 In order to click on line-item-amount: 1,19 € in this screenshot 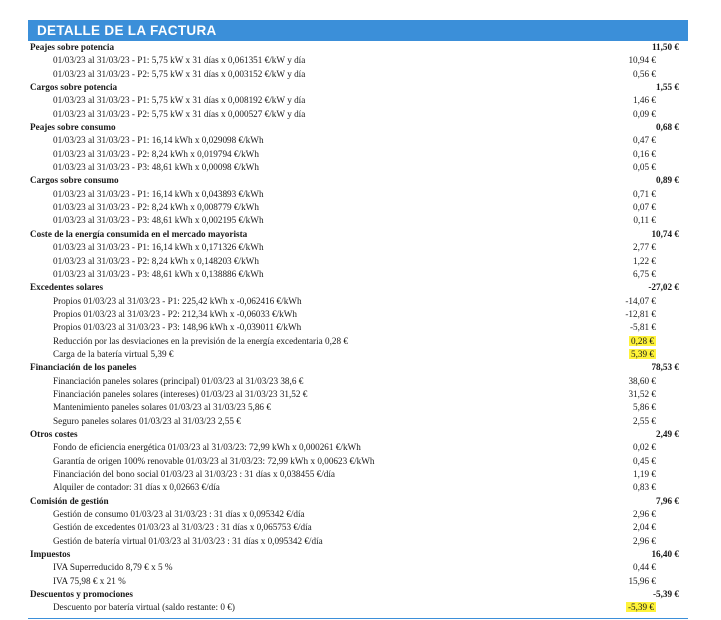, I will do `click(644, 474)`.